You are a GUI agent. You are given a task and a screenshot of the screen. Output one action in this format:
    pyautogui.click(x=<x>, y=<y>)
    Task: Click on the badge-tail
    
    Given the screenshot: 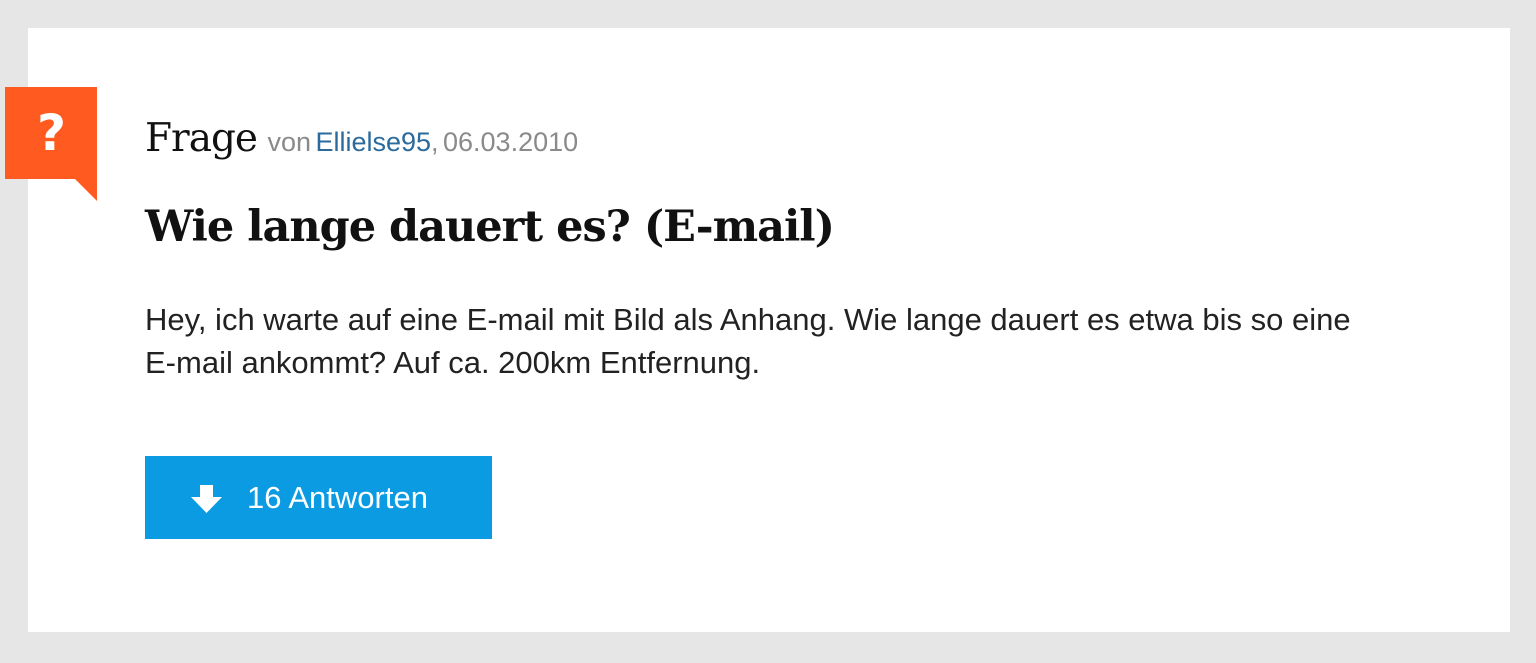 What is the action you would take?
    pyautogui.click(x=86, y=190)
    